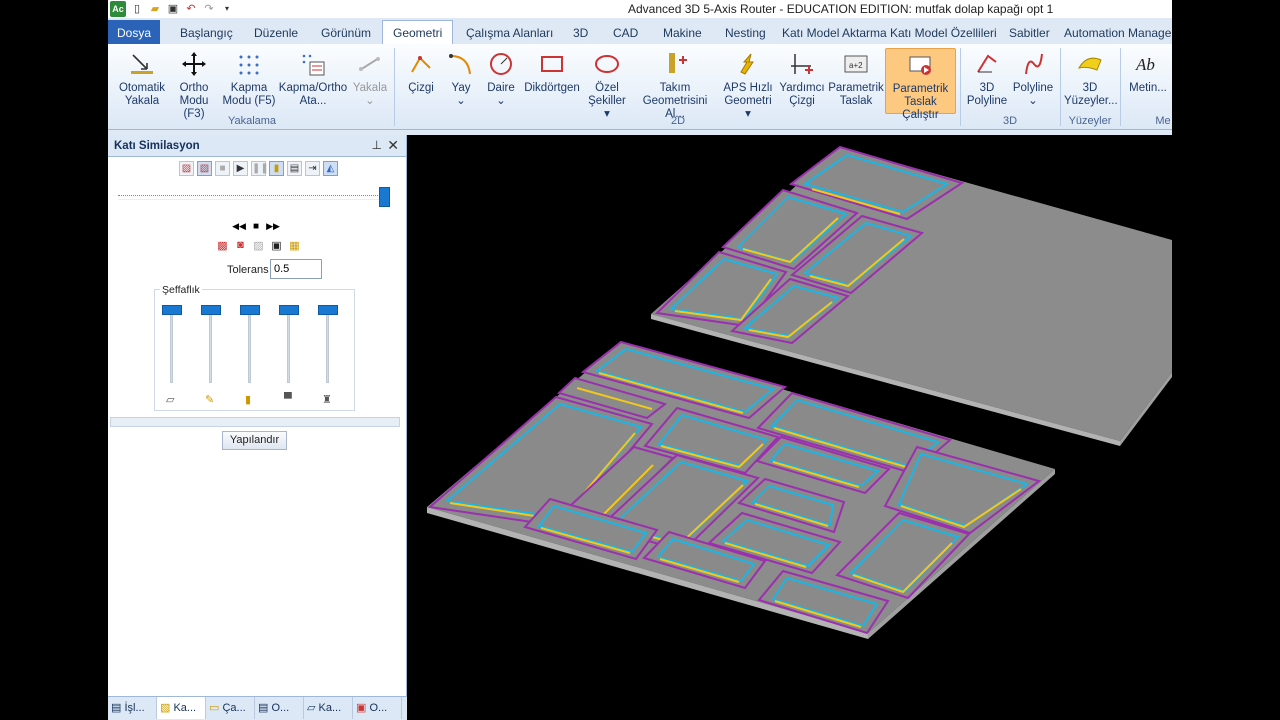 Image resolution: width=1280 pixels, height=720 pixels. Describe the element at coordinates (580, 32) in the screenshot. I see `tab-3d: 3D` at that location.